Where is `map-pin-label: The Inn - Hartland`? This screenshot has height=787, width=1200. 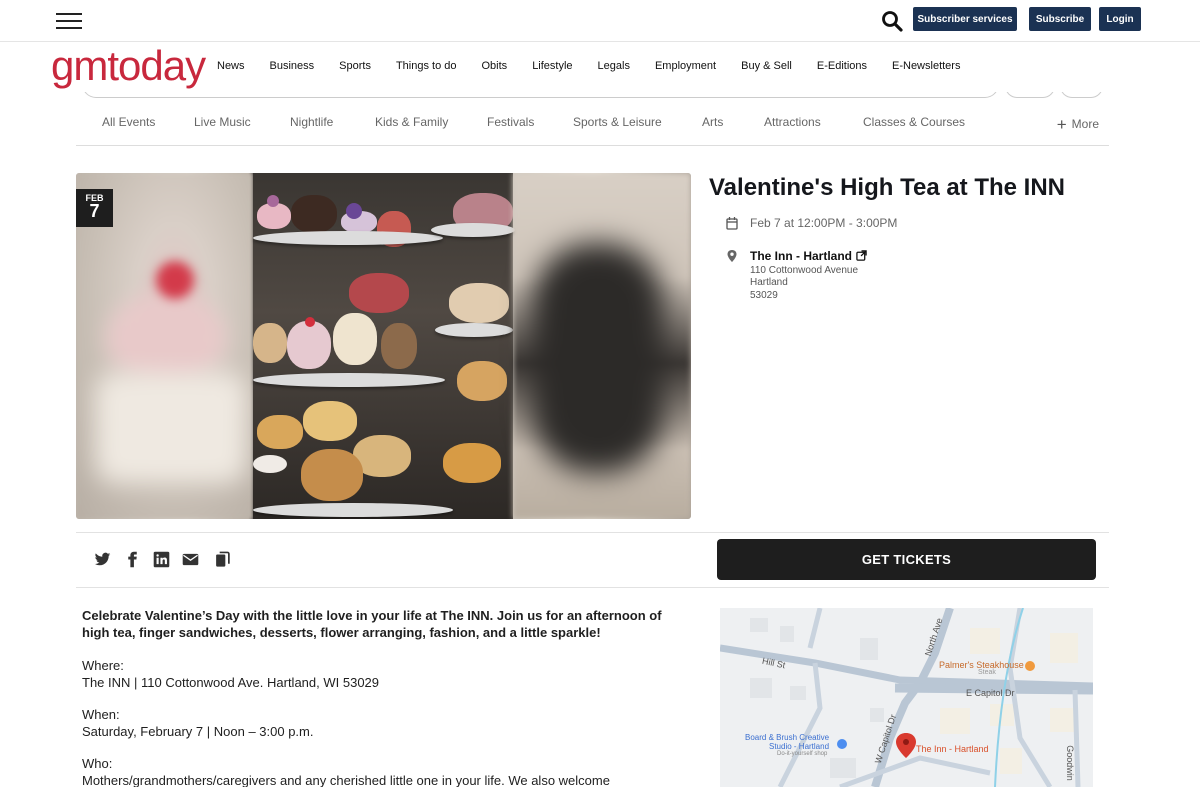 map-pin-label: The Inn - Hartland is located at coordinates (952, 749).